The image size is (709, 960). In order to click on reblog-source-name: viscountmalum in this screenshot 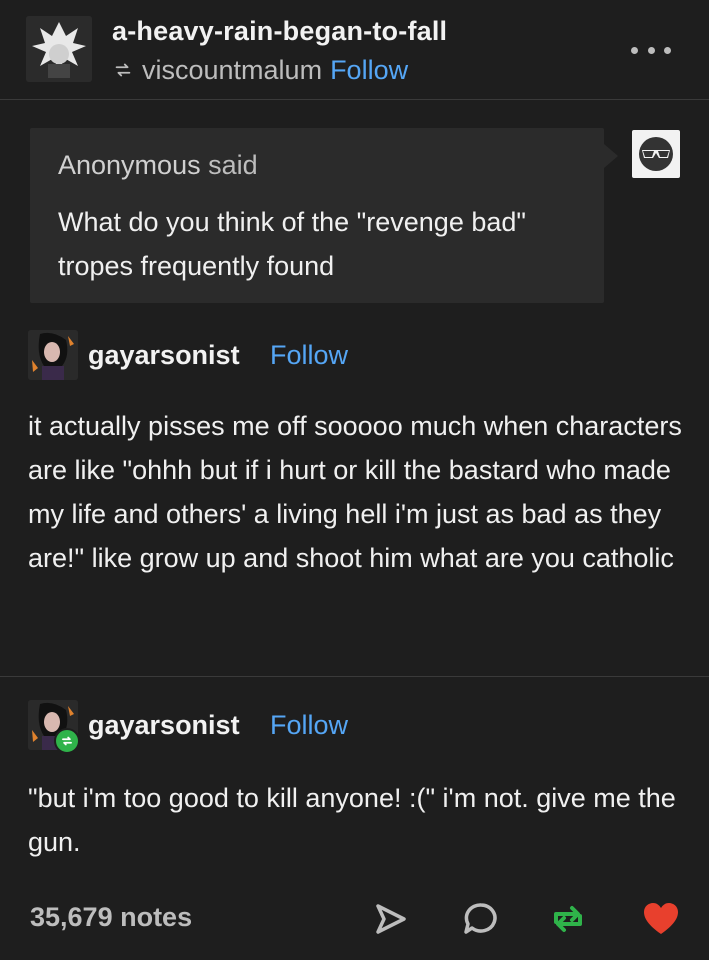, I will do `click(232, 70)`.